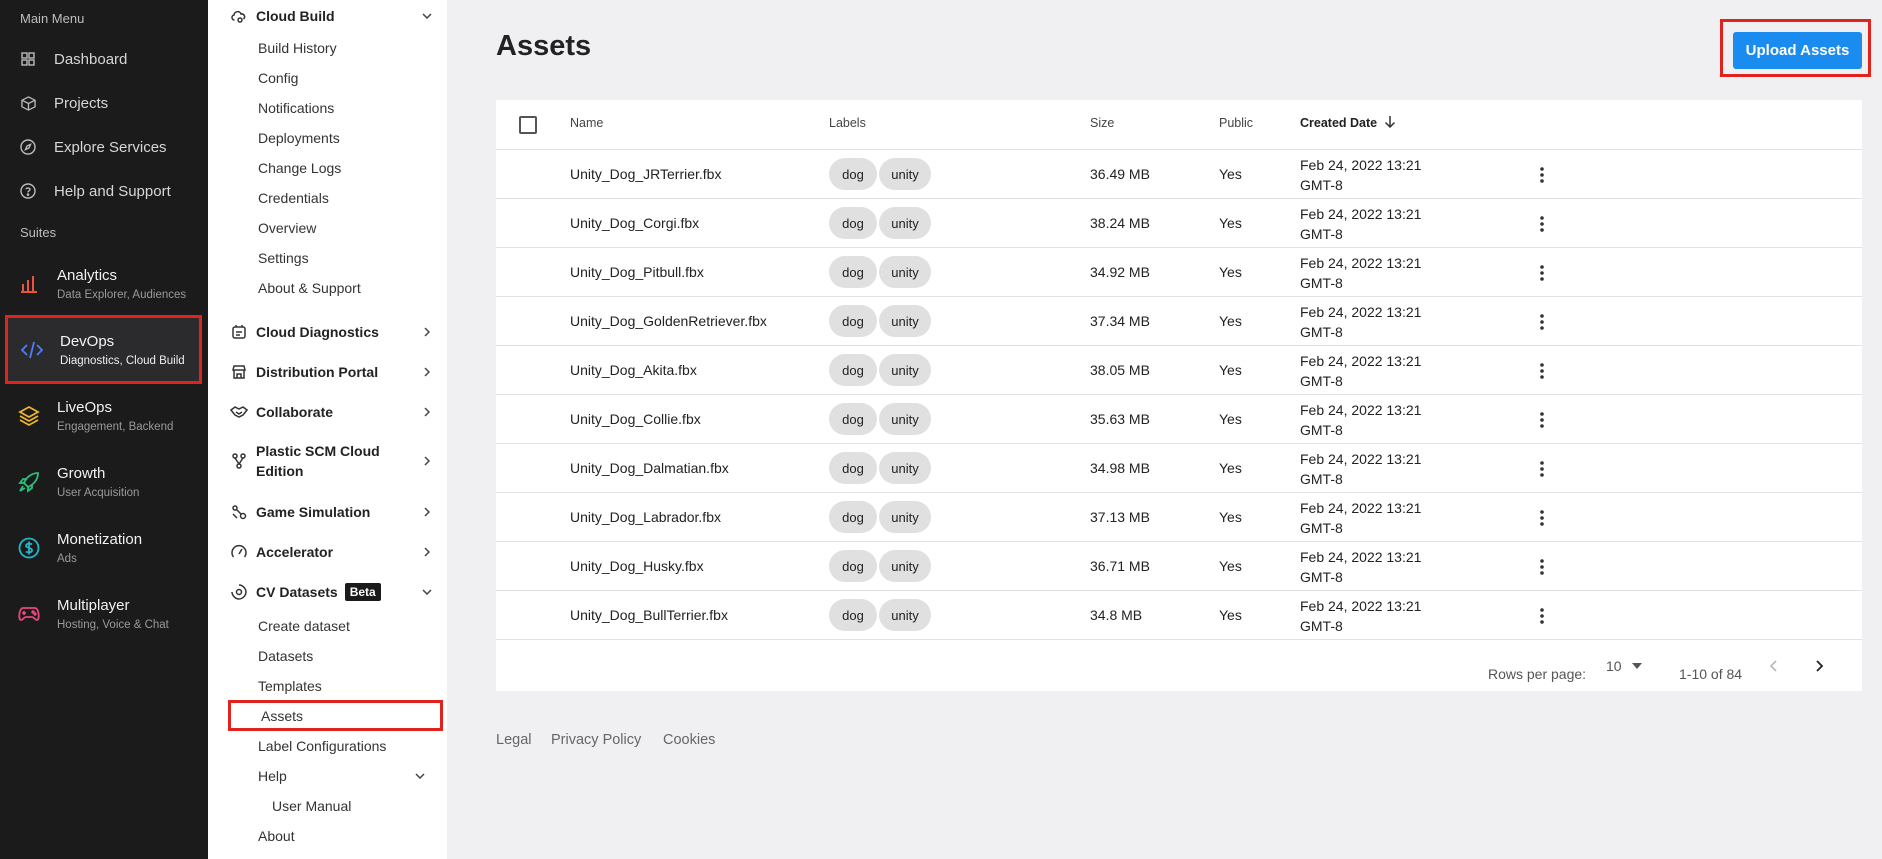 The width and height of the screenshot is (1882, 859). I want to click on sidebar-group-accelerator: Accelerator, so click(332, 552).